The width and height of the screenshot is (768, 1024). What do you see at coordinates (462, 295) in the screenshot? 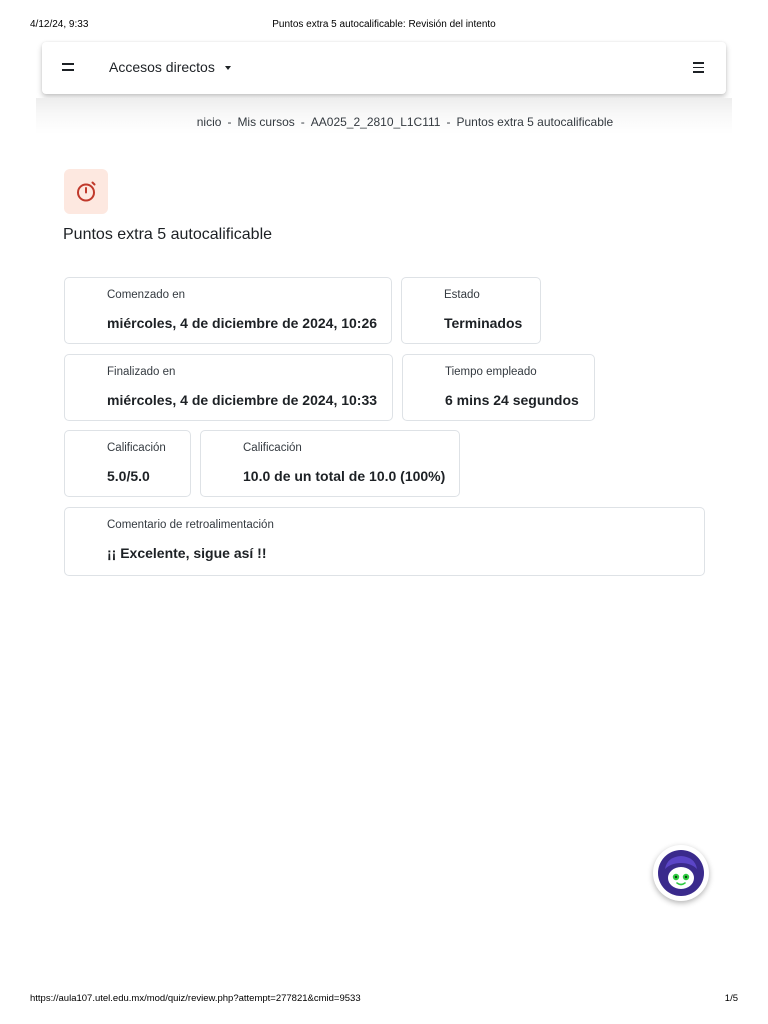
I see `state-label: Estado` at bounding box center [462, 295].